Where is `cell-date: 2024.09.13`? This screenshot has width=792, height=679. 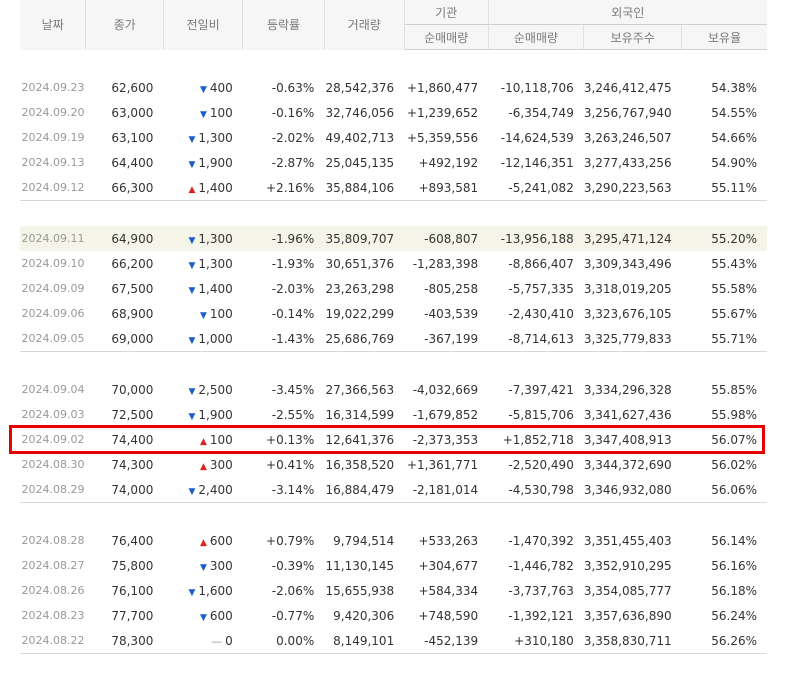
cell-date: 2024.09.13 is located at coordinates (53, 162).